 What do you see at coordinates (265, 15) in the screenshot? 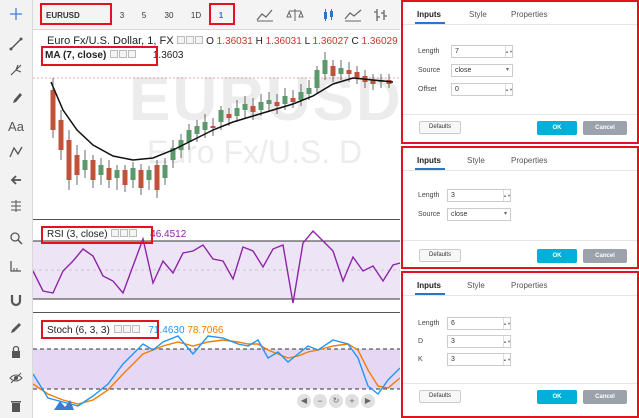
I see `chart-type-icon` at bounding box center [265, 15].